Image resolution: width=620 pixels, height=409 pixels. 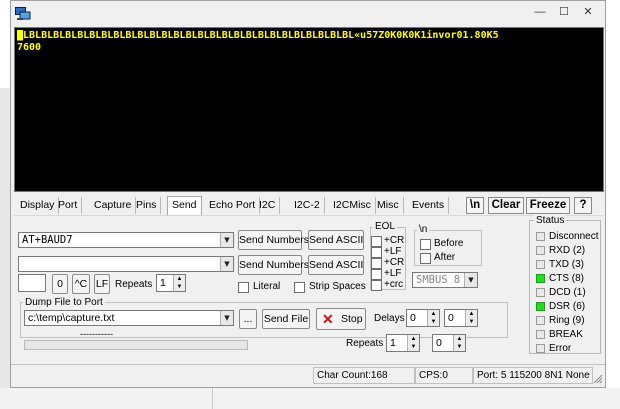 I want to click on before-checkbox, so click(x=425, y=244).